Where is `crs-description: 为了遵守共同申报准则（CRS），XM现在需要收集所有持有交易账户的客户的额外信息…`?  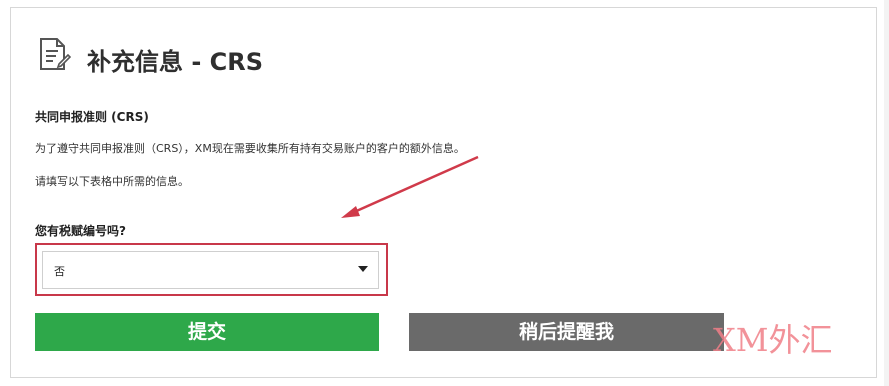
crs-description: 为了遵守共同申报准则（CRS），XM现在需要收集所有持有交易账户的客户的额外信息… is located at coordinates (250, 148).